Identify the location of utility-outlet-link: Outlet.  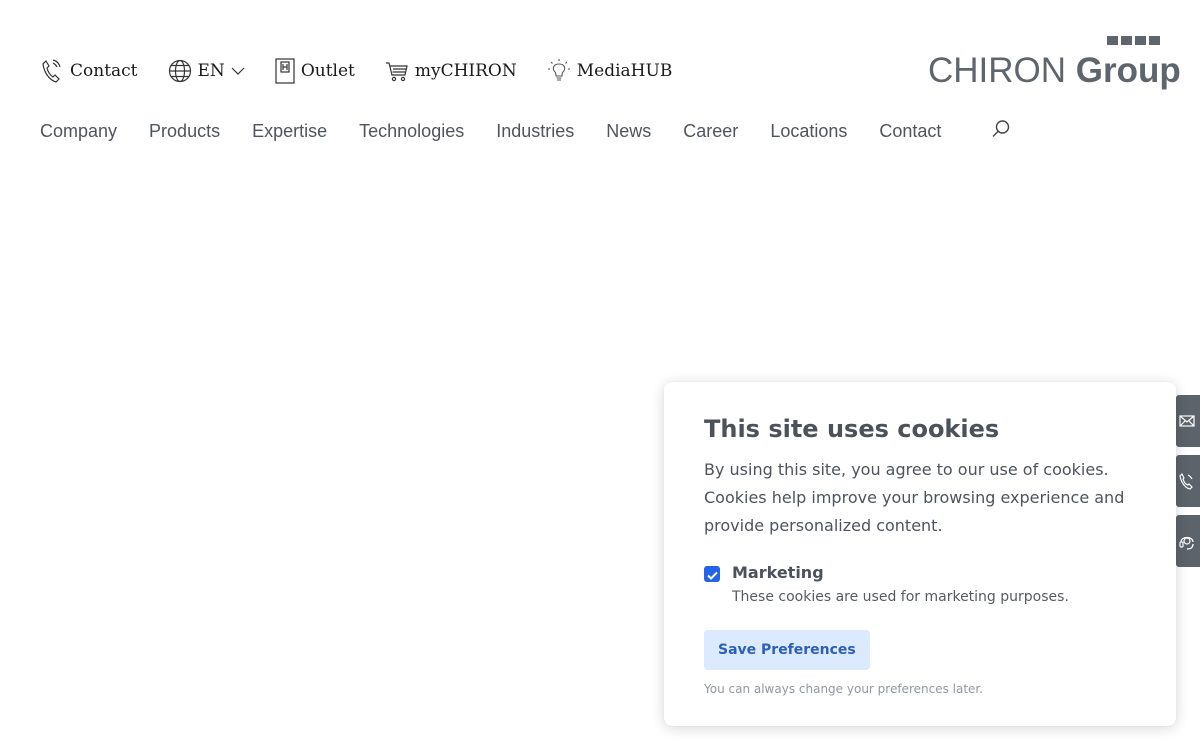
(315, 71).